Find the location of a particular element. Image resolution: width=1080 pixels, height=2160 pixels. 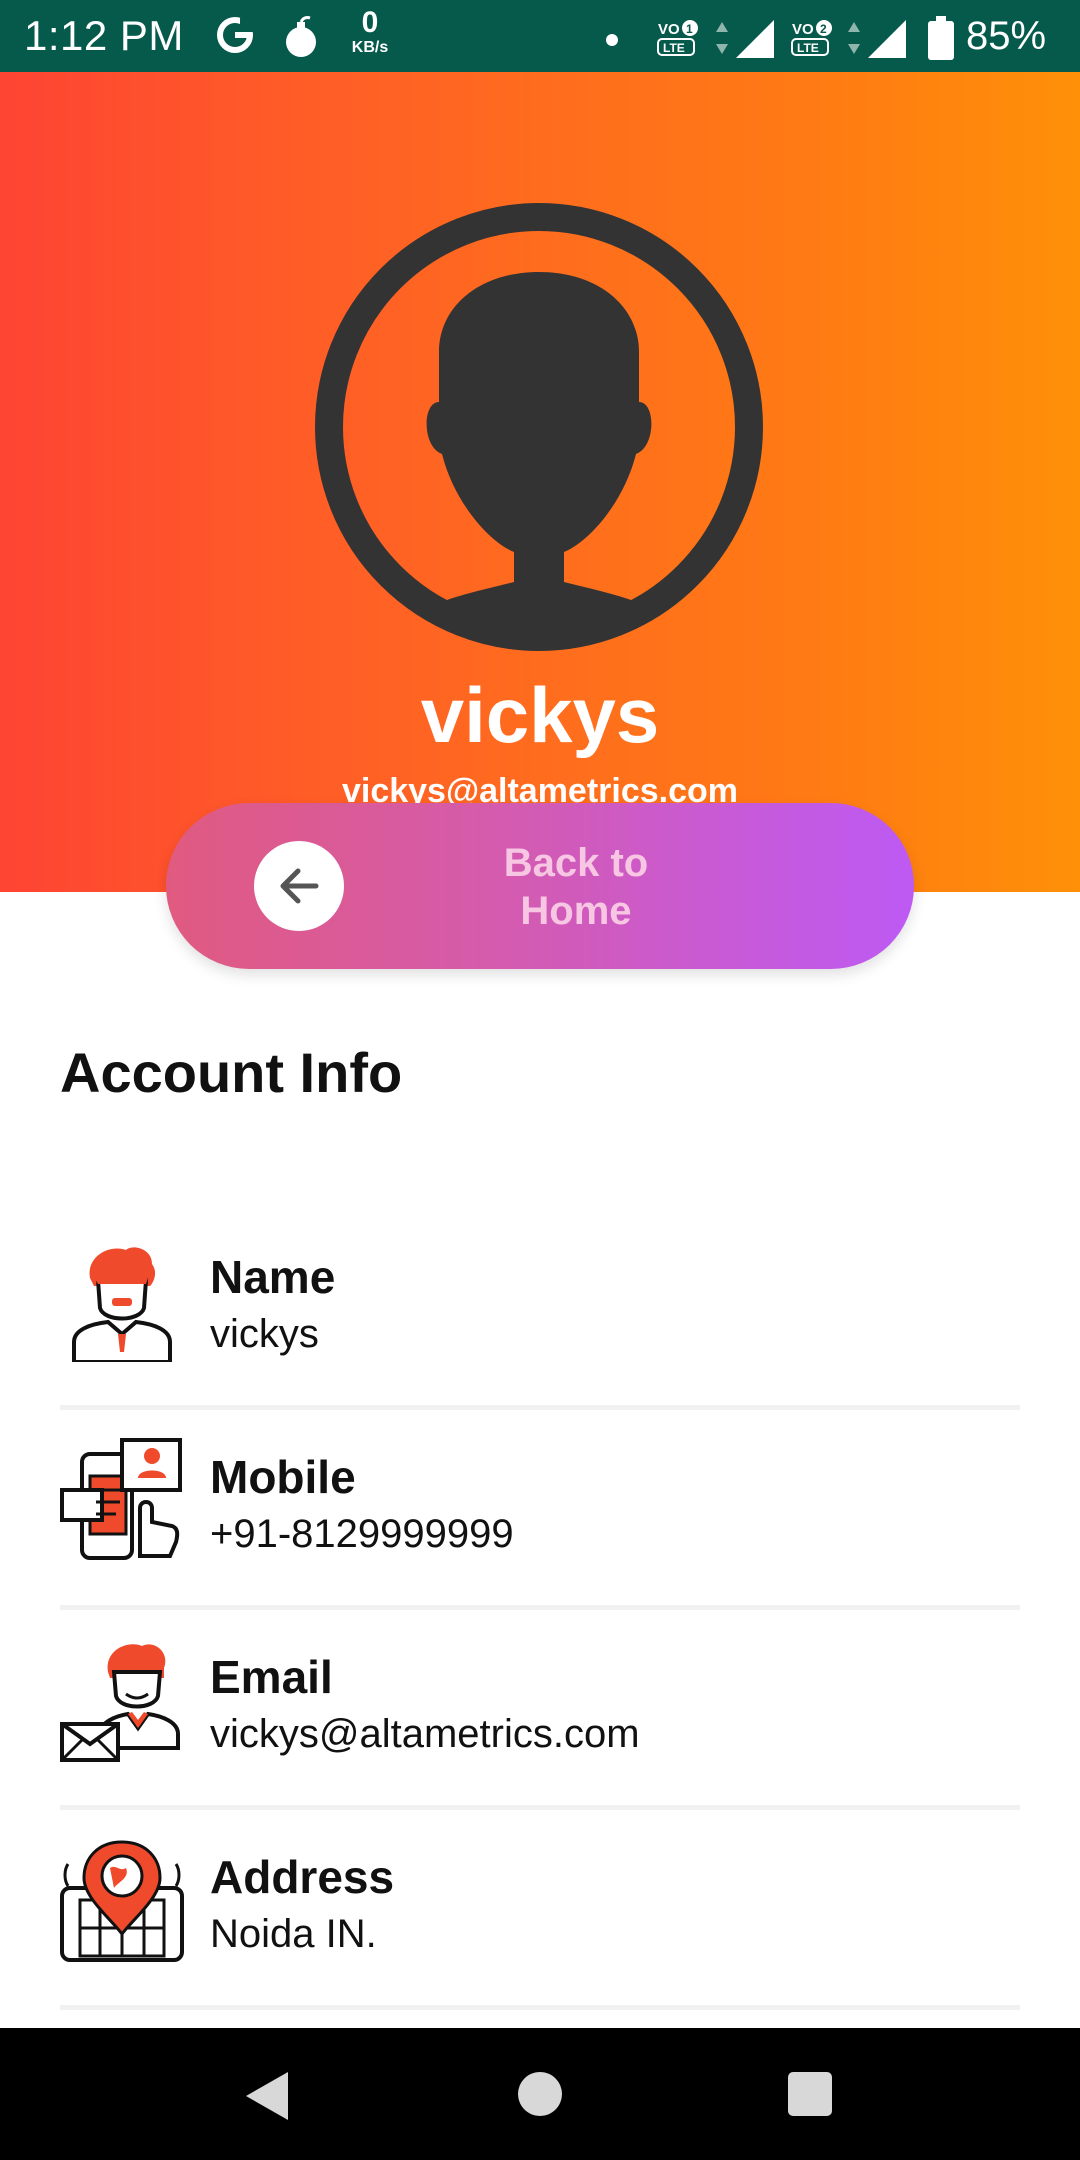

row-label: Mobile is located at coordinates (283, 1477).